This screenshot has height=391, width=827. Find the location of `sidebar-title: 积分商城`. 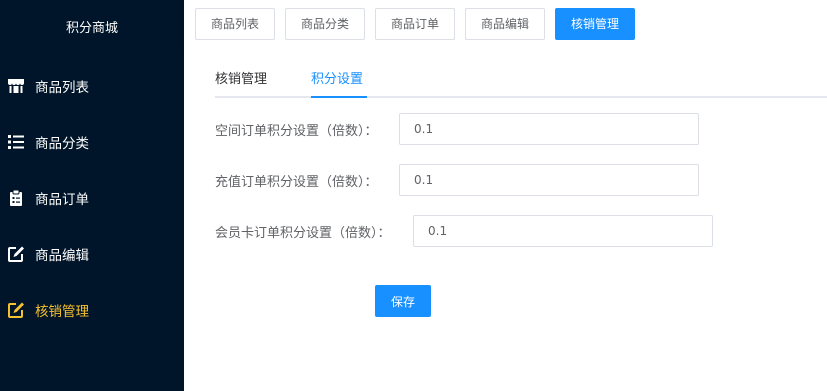

sidebar-title: 积分商城 is located at coordinates (91, 28).